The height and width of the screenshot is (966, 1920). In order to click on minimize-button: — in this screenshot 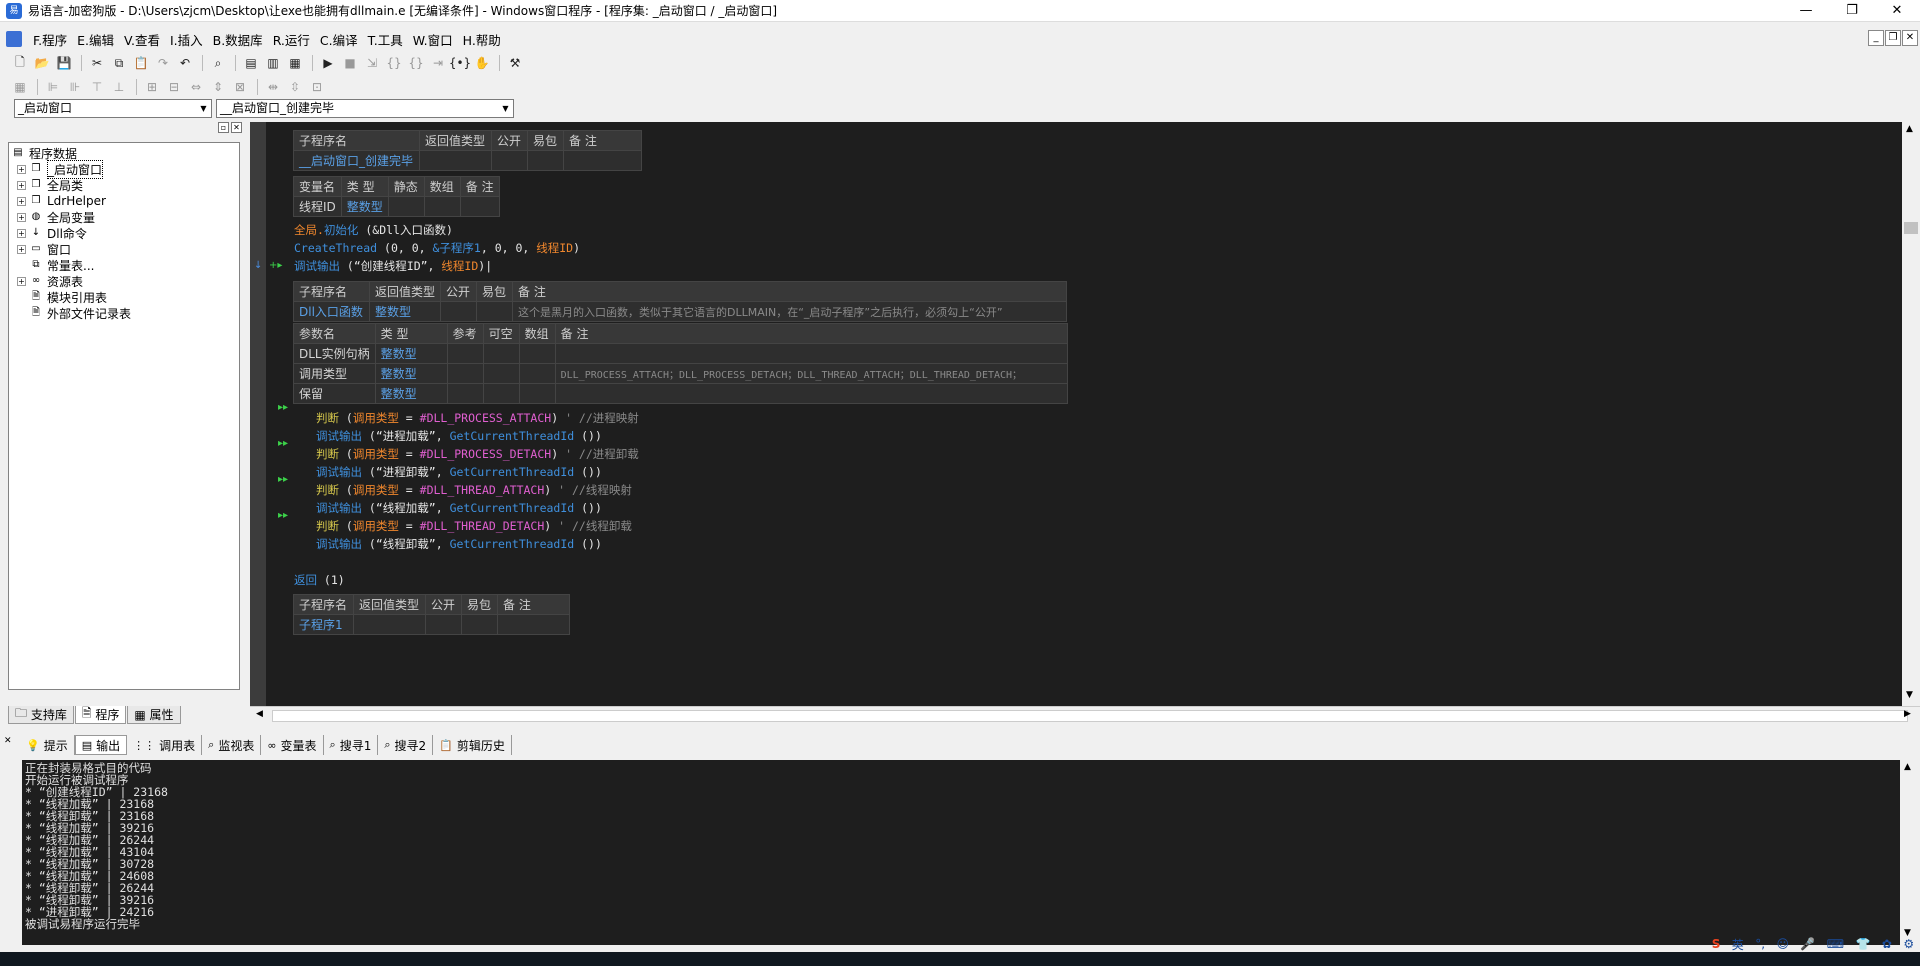, I will do `click(1806, 11)`.